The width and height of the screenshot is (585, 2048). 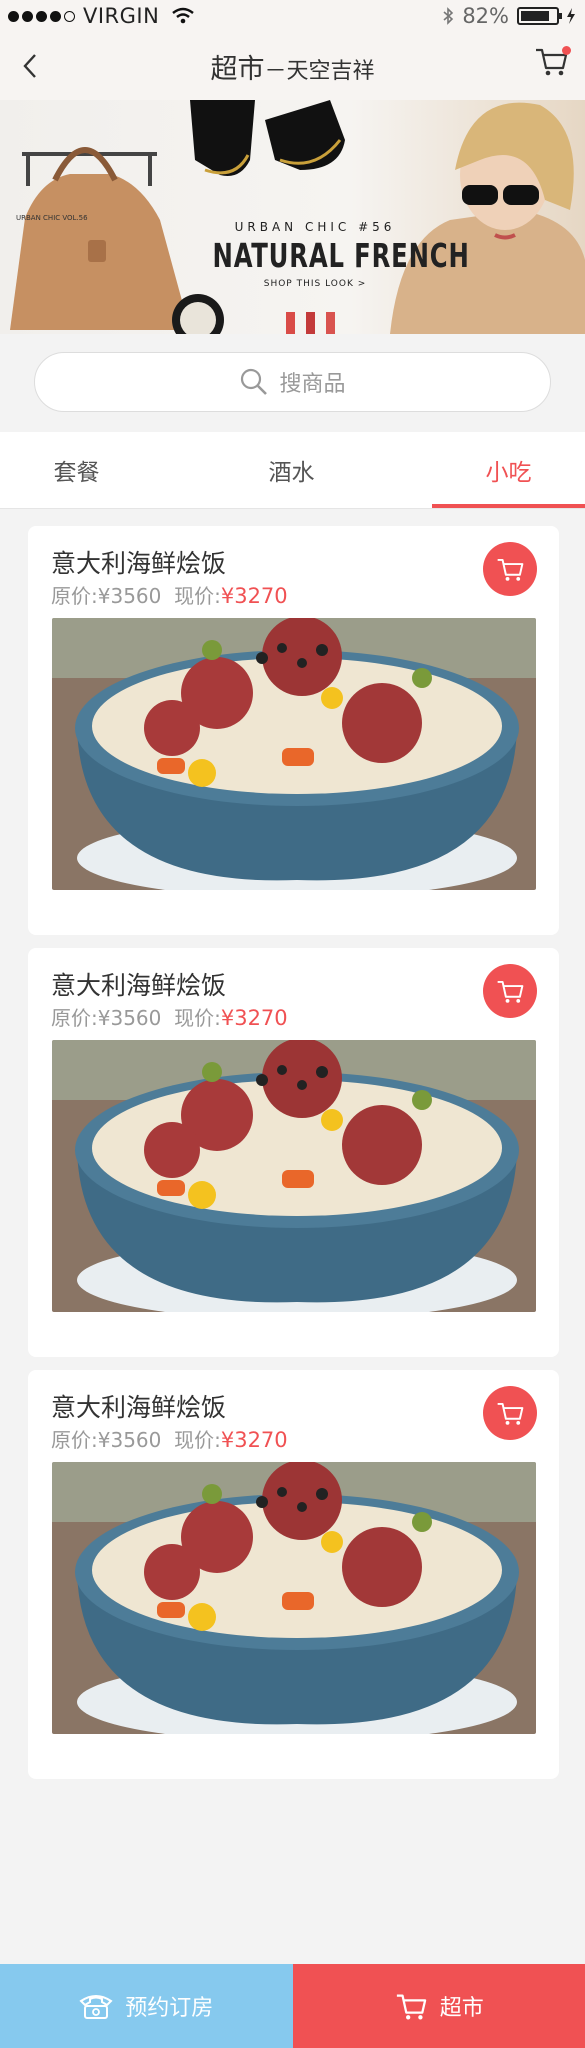 I want to click on bluetooth-icon, so click(x=448, y=16).